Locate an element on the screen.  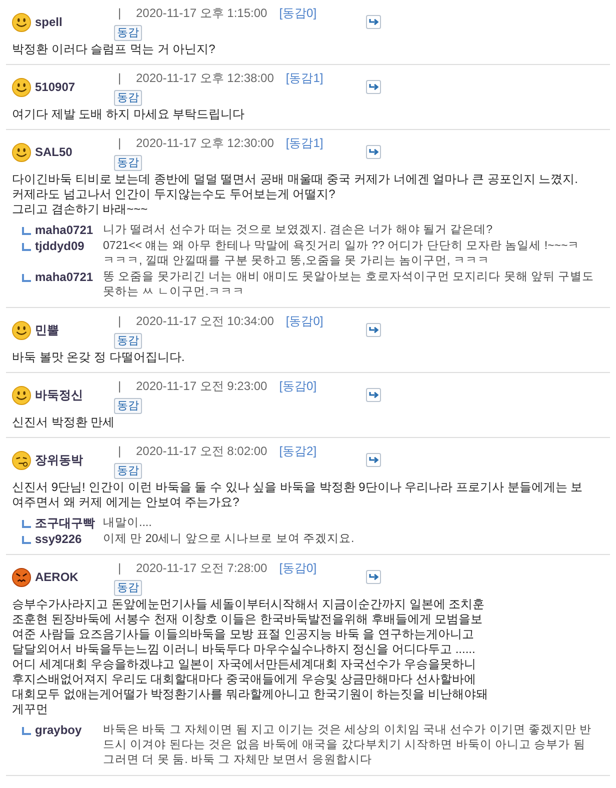
nickname: AEROK is located at coordinates (56, 577).